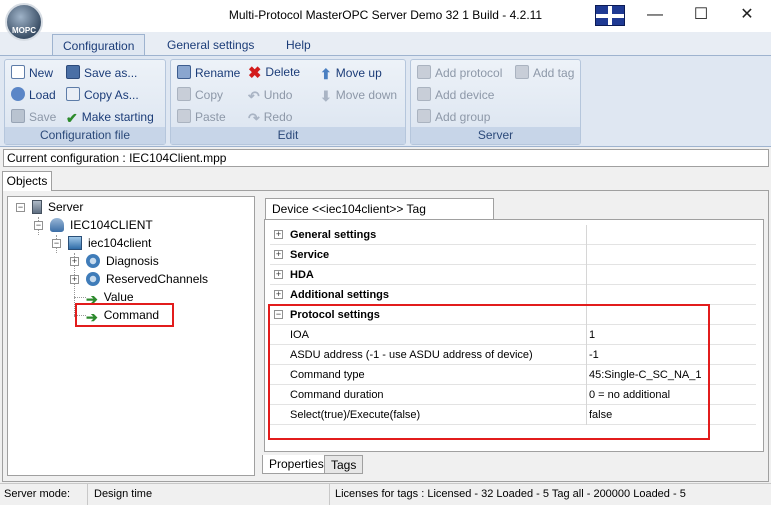  Describe the element at coordinates (424, 94) in the screenshot. I see `add-device-icon` at that location.